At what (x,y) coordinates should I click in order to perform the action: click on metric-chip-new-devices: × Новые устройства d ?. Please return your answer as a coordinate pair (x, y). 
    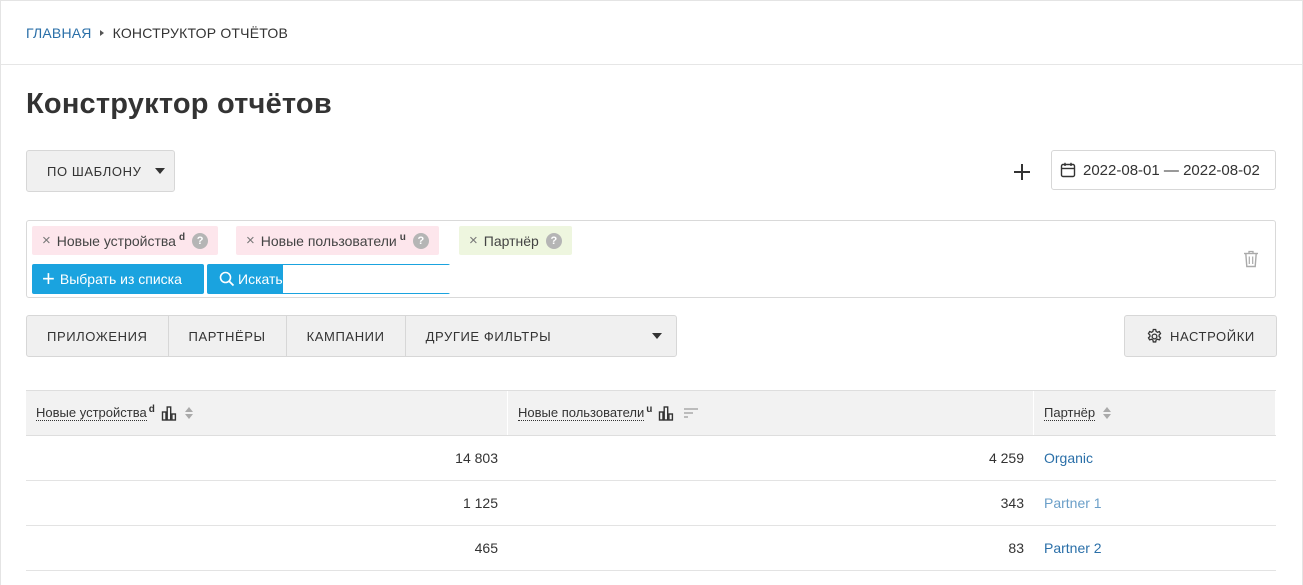
    Looking at the image, I should click on (125, 240).